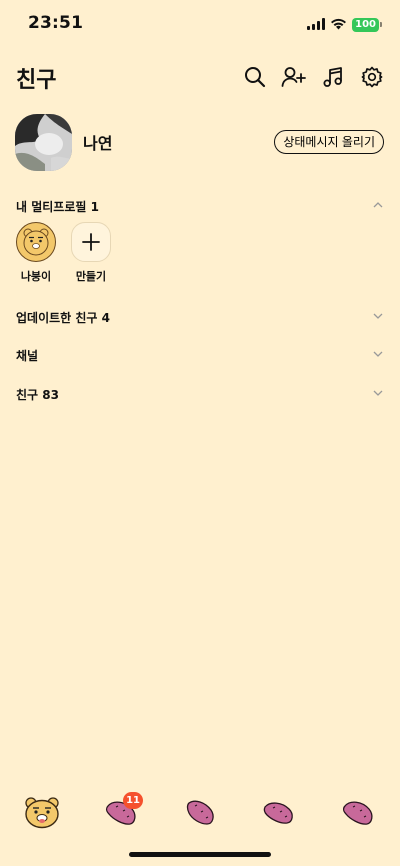  Describe the element at coordinates (27, 356) in the screenshot. I see `section-title: 채널` at that location.